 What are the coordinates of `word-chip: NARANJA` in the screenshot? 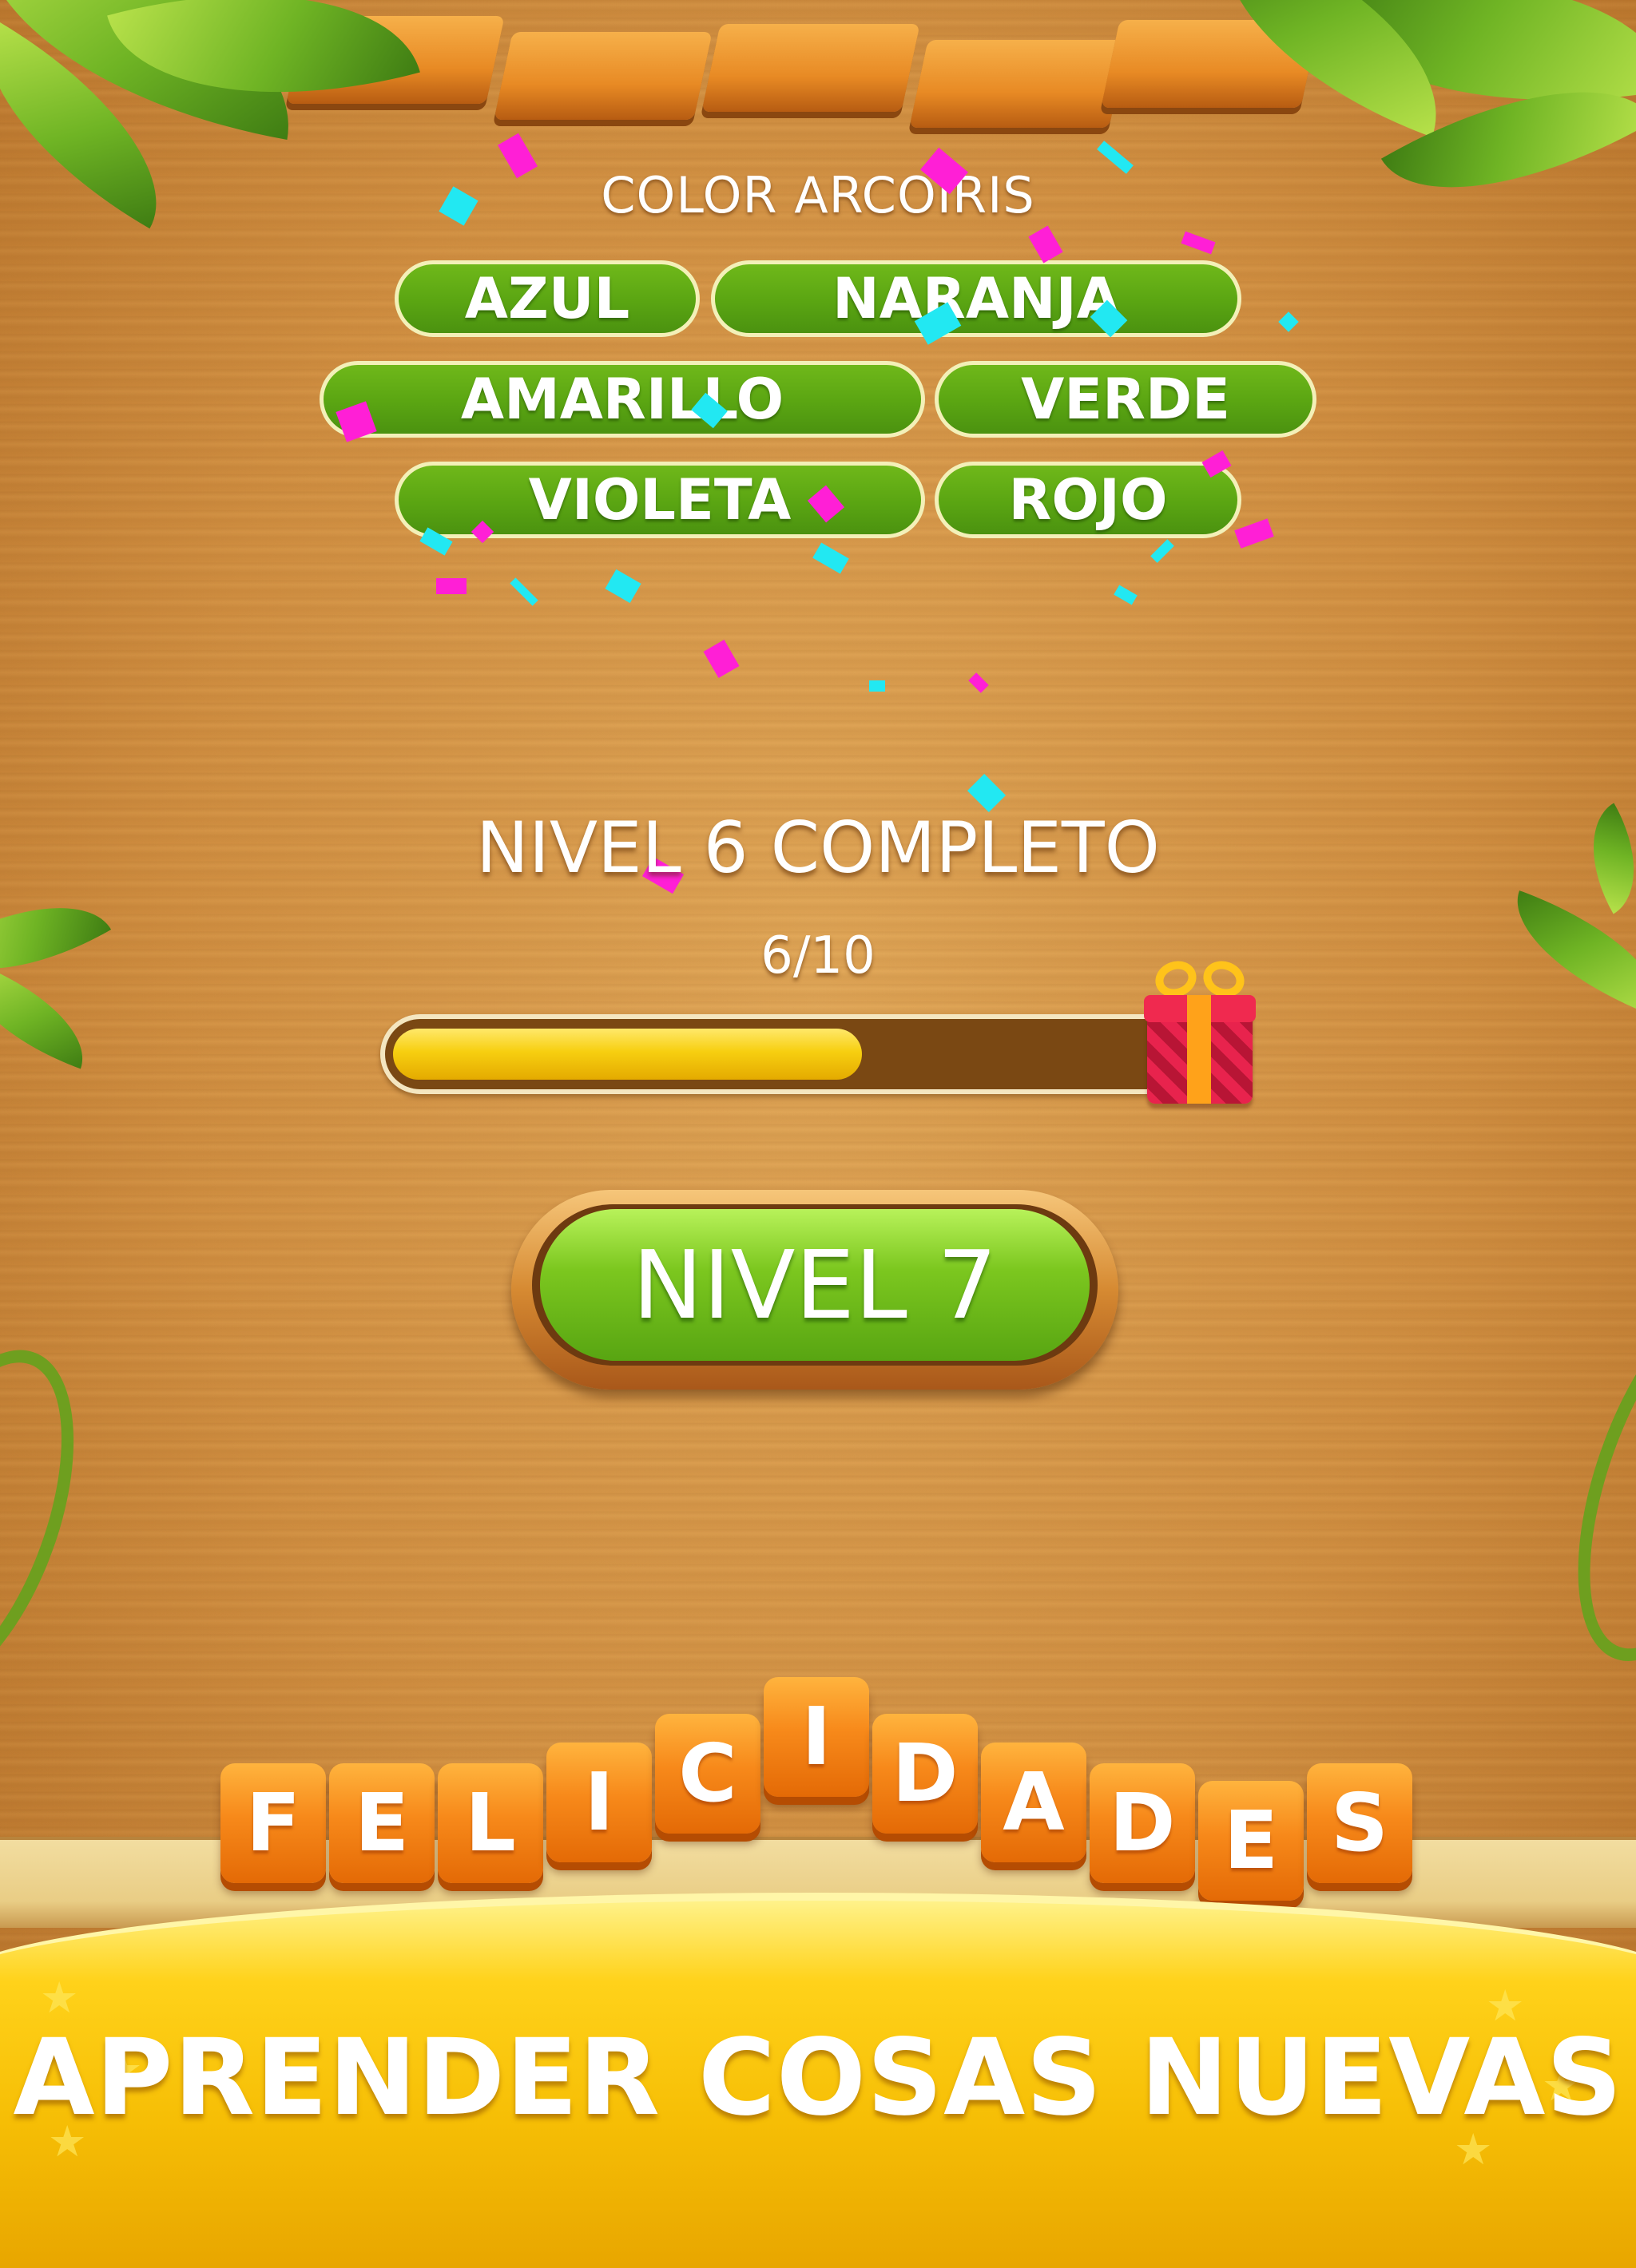 It's located at (976, 299).